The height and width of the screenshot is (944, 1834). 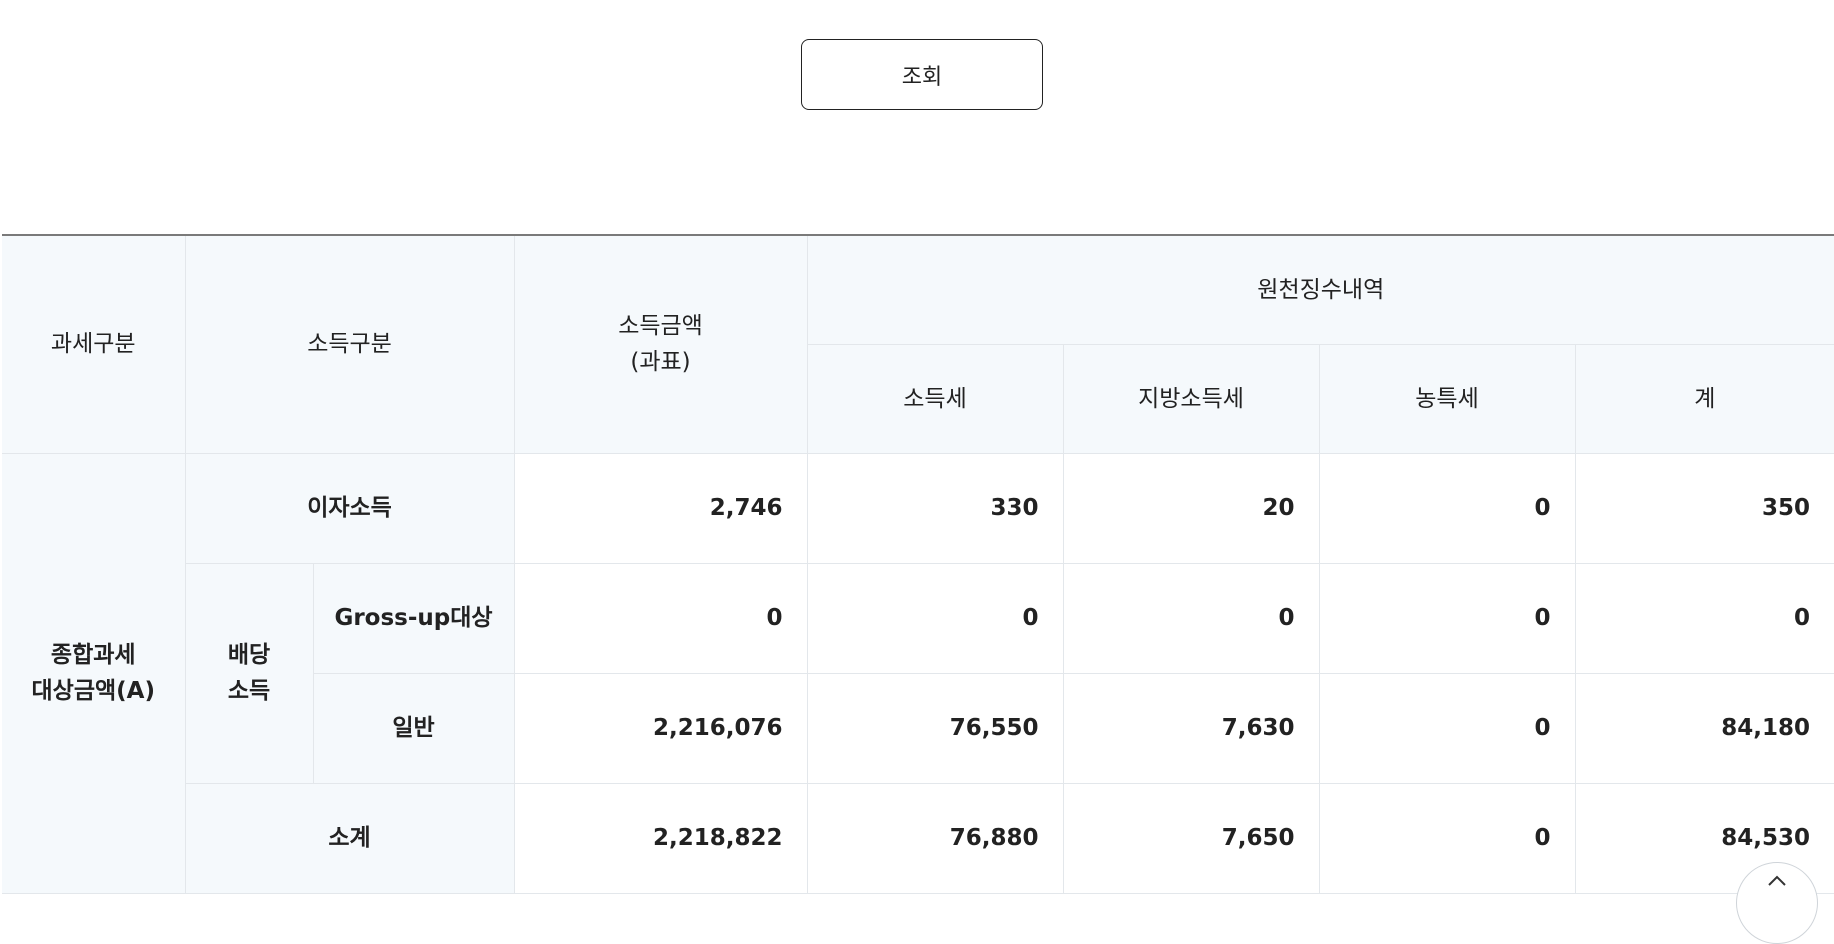 What do you see at coordinates (1704, 728) in the screenshot?
I see `cell-total: 84,180` at bounding box center [1704, 728].